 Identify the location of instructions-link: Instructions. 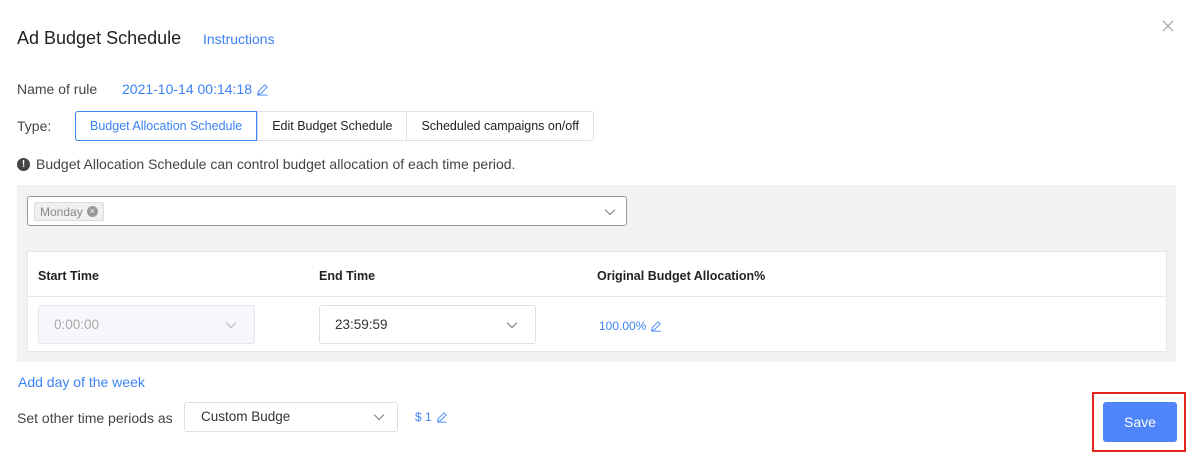
(239, 39).